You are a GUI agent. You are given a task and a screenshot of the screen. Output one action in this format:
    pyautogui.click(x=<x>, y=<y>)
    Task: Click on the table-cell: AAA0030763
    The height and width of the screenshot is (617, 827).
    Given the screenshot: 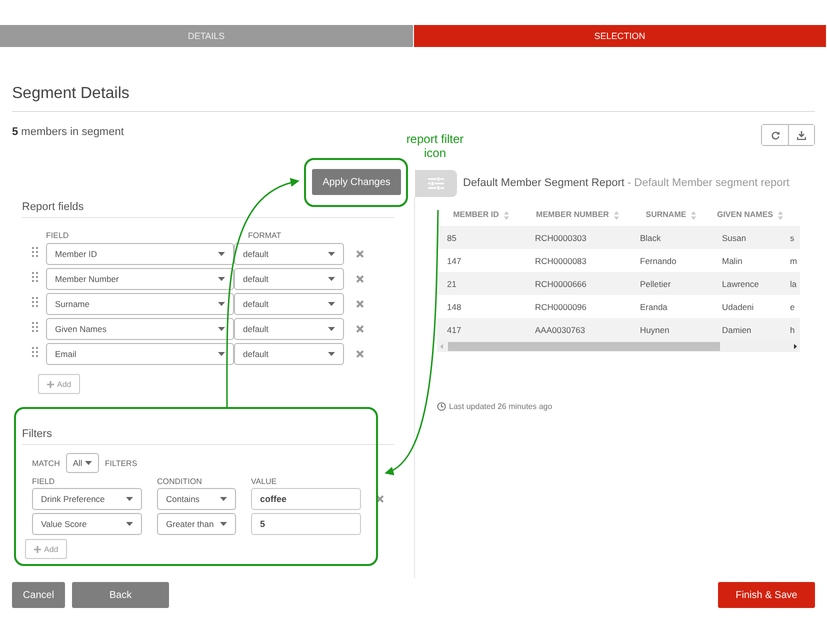 What is the action you would take?
    pyautogui.click(x=577, y=329)
    